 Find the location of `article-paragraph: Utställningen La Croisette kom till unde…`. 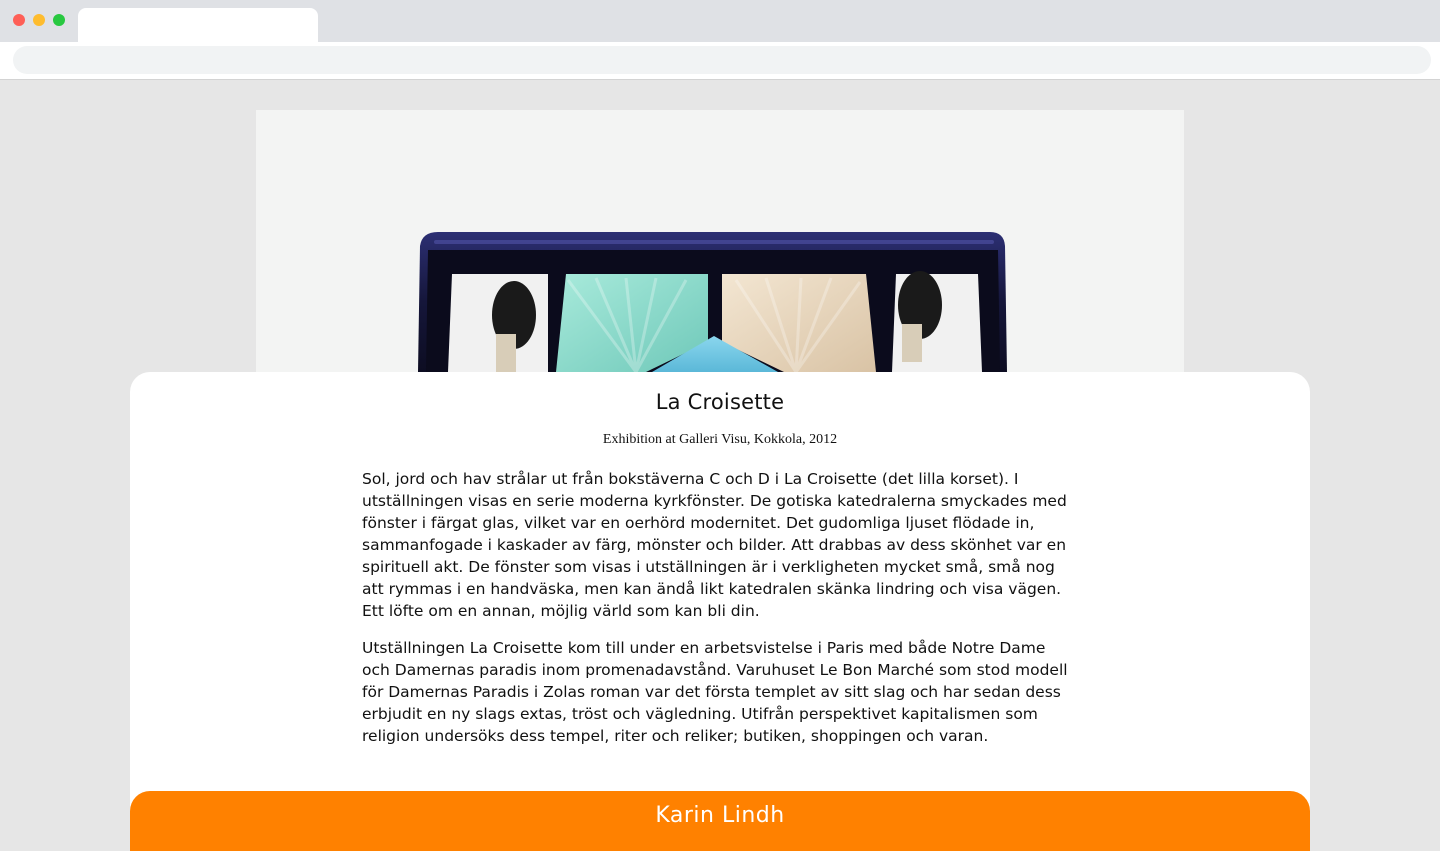

article-paragraph: Utställningen La Croisette kom till unde… is located at coordinates (715, 692).